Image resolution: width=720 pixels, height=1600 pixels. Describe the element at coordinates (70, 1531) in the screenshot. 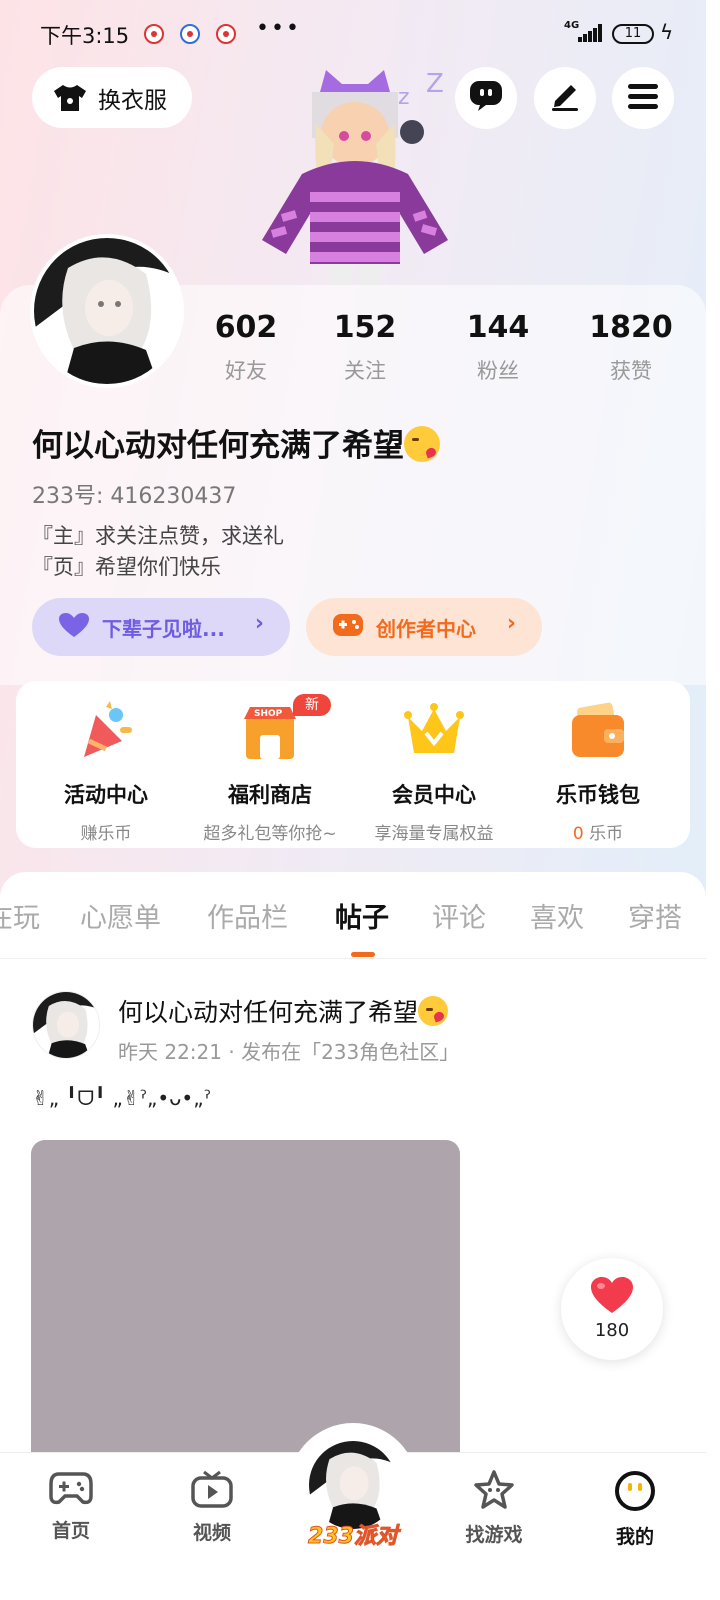

I see `nav-label: 首页` at that location.